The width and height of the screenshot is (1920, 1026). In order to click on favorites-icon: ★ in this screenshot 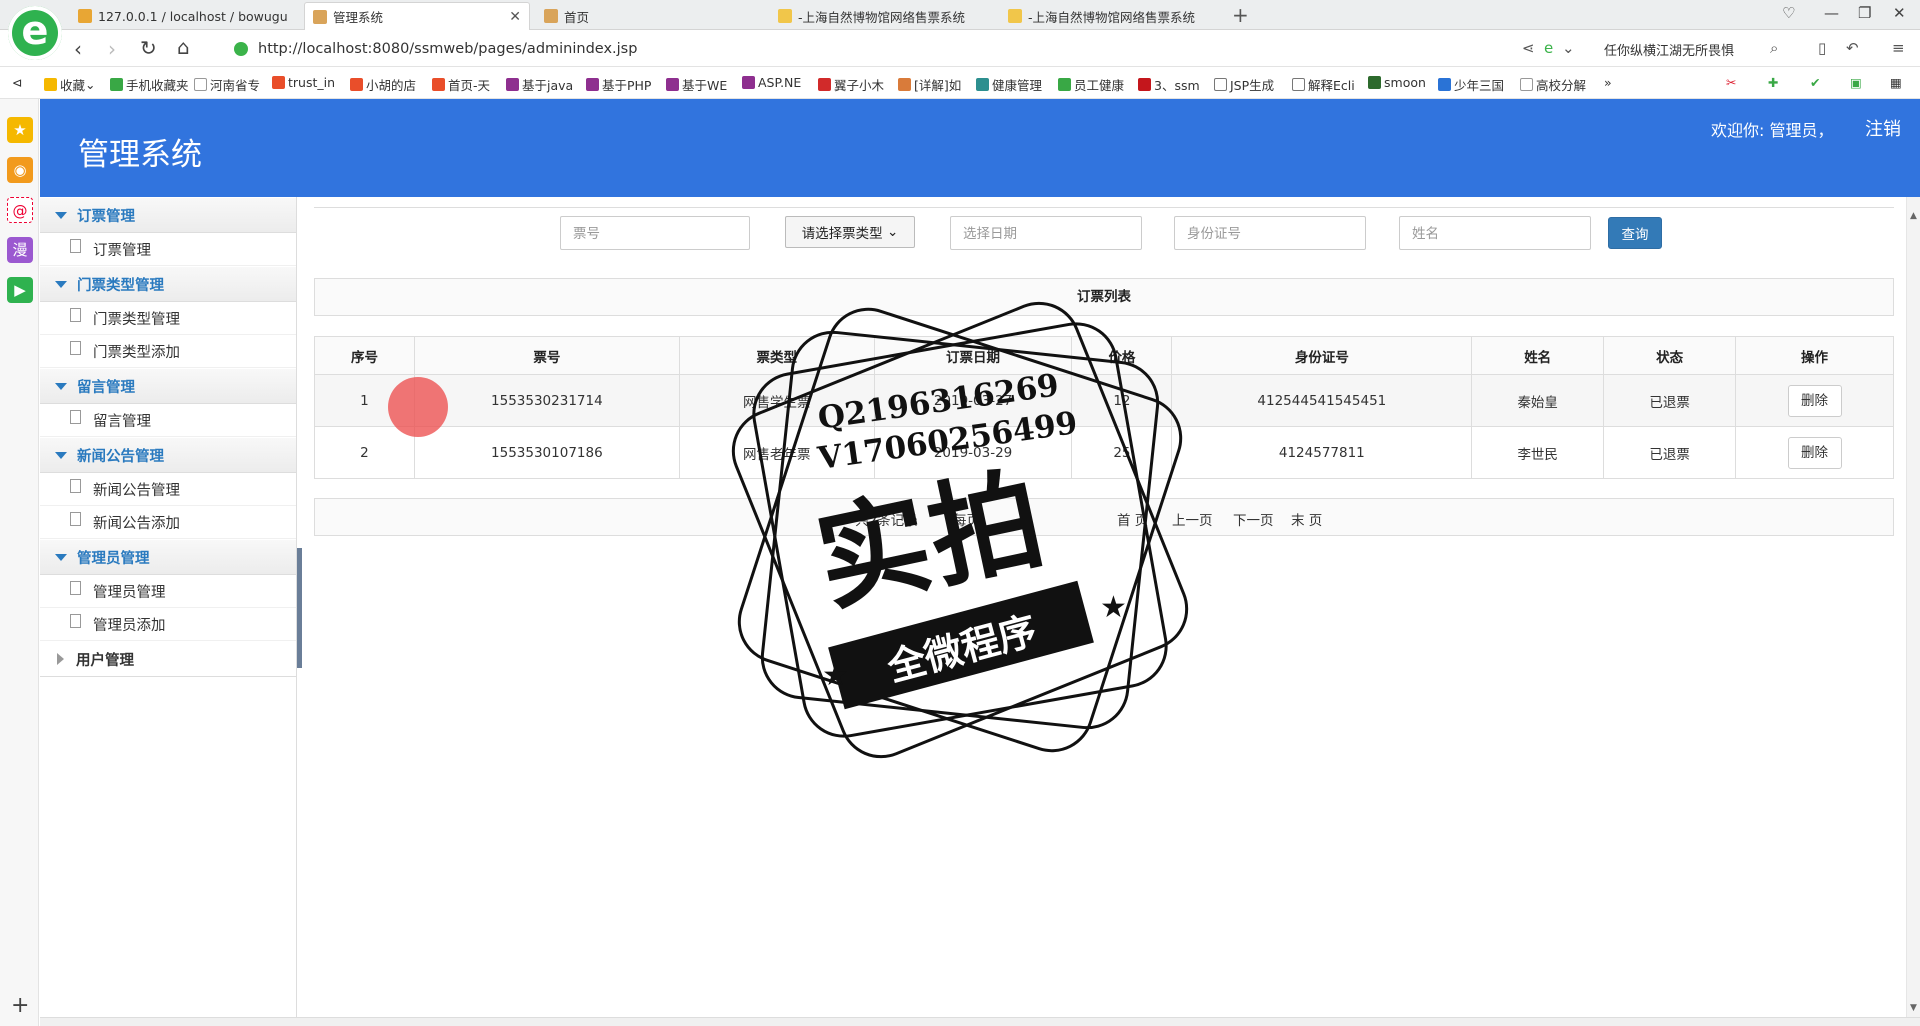, I will do `click(20, 130)`.